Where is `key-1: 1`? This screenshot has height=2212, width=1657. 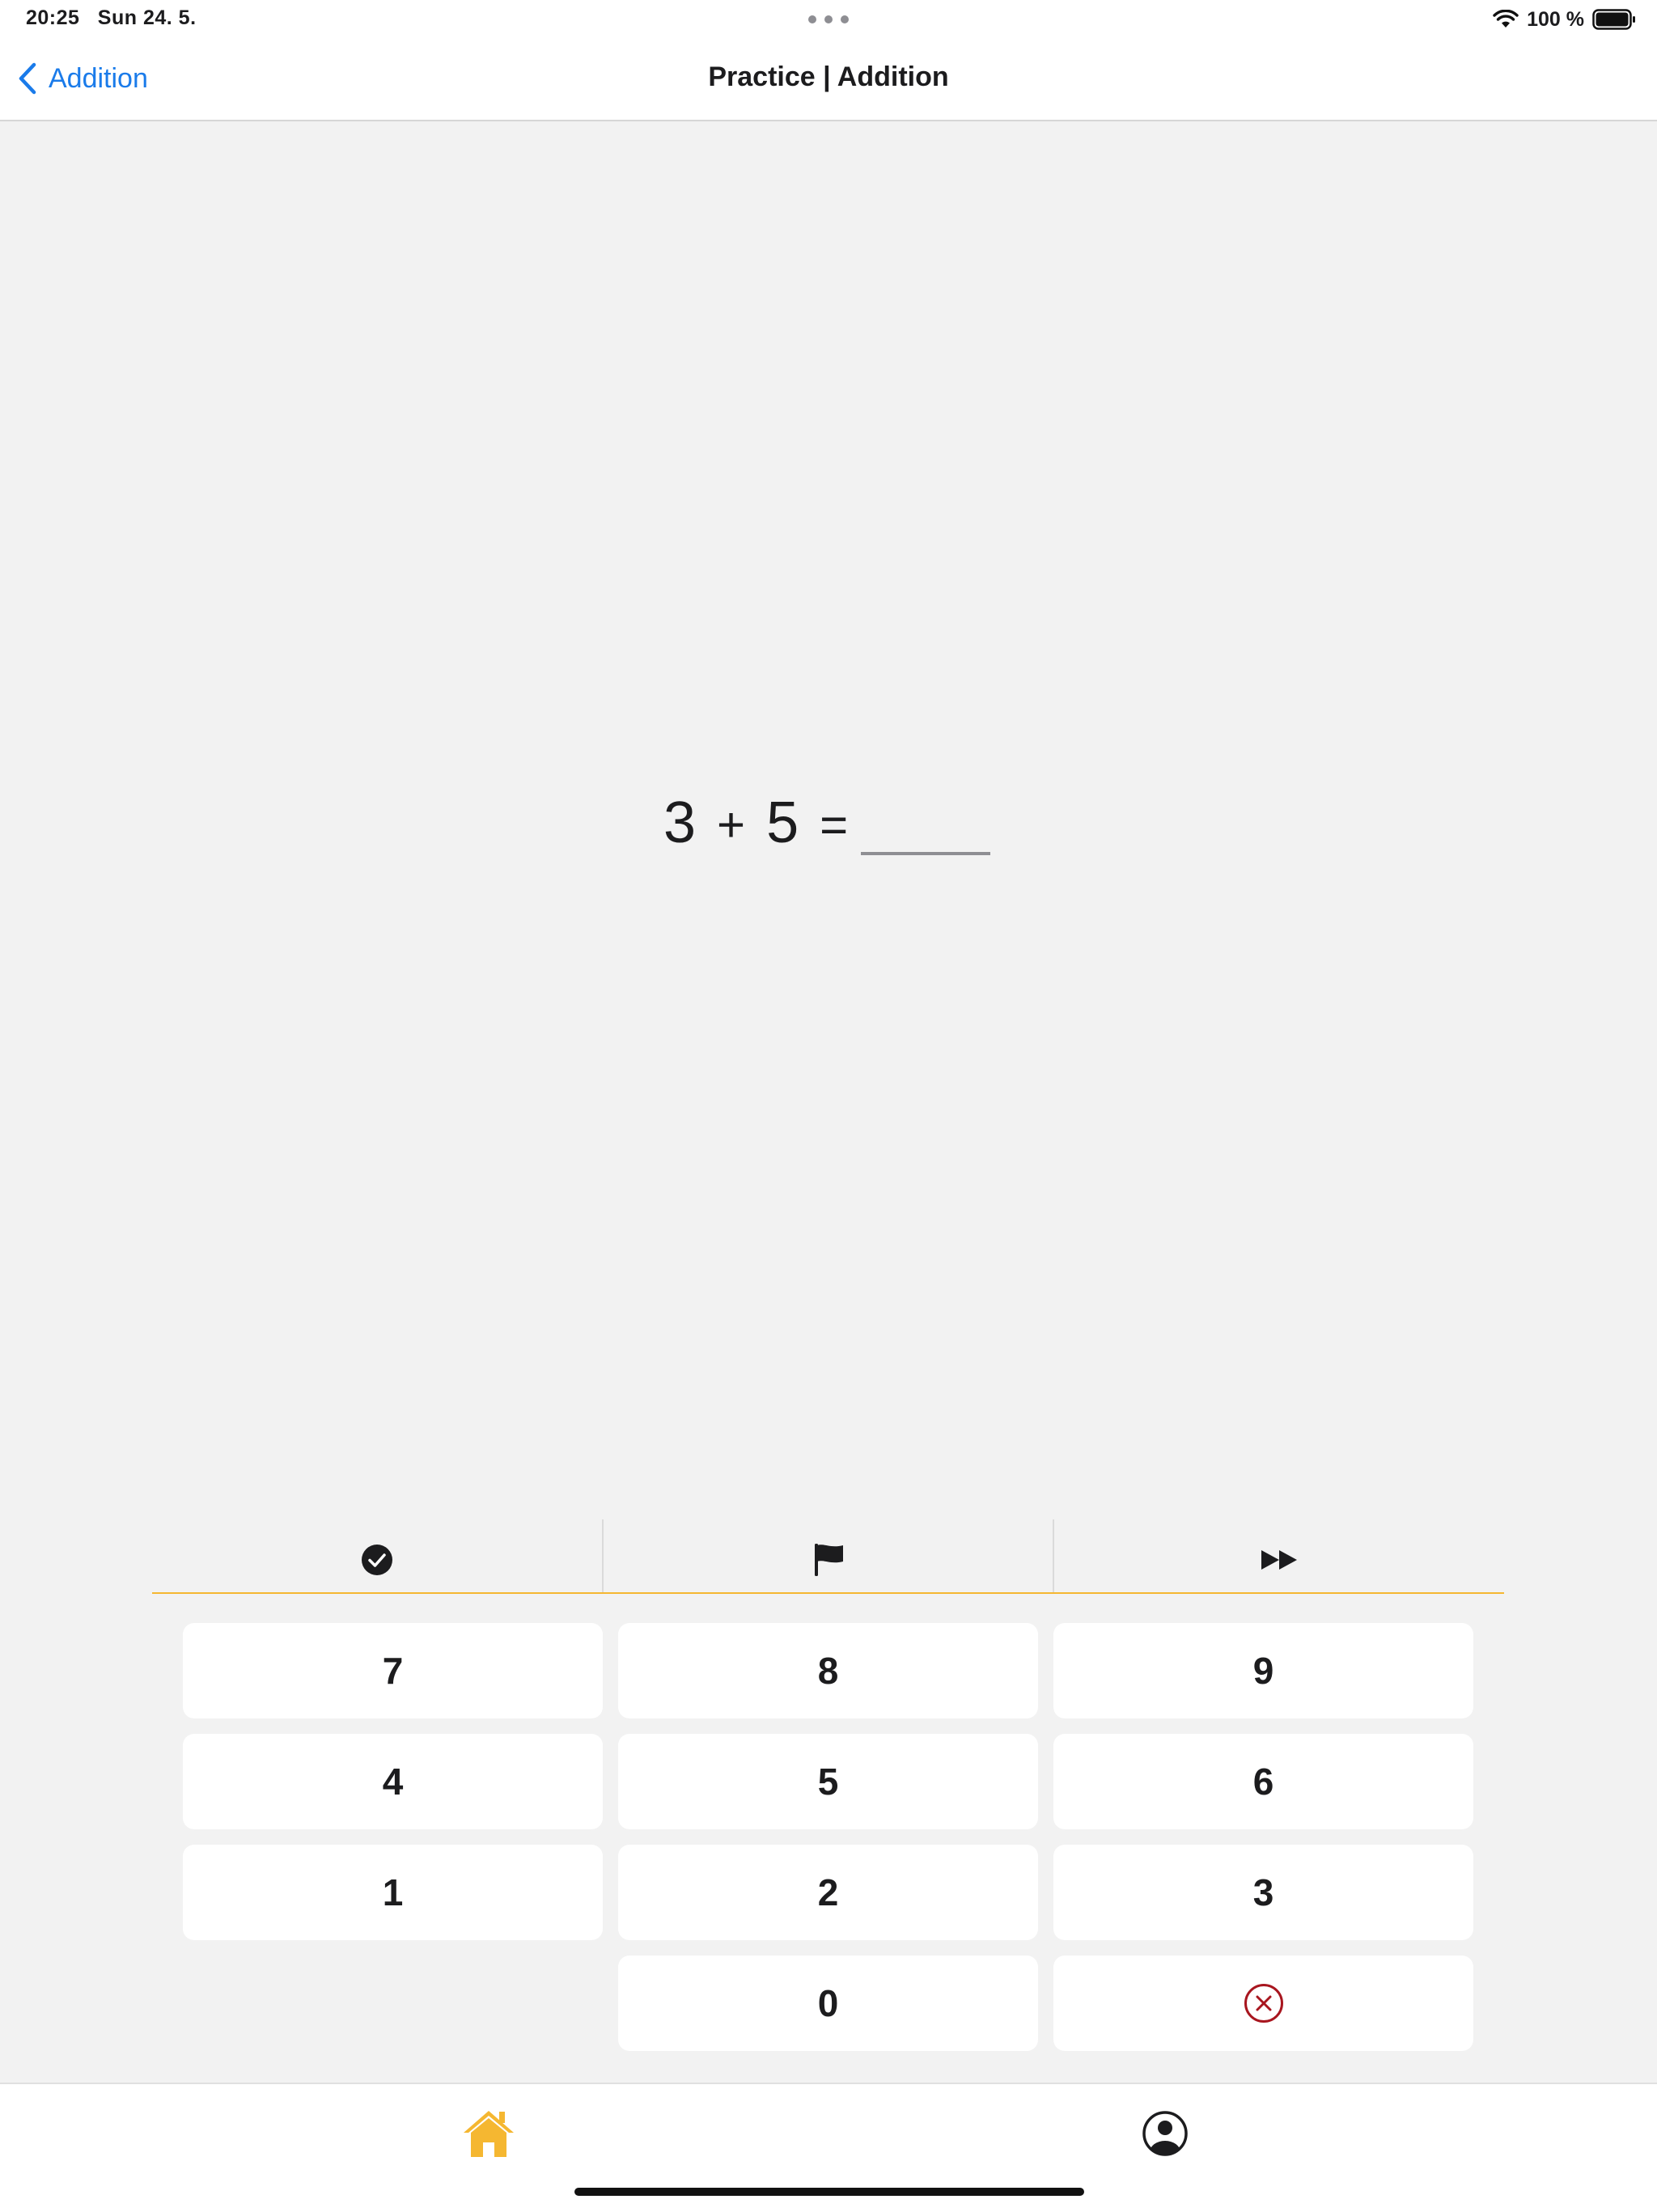 key-1: 1 is located at coordinates (393, 1892).